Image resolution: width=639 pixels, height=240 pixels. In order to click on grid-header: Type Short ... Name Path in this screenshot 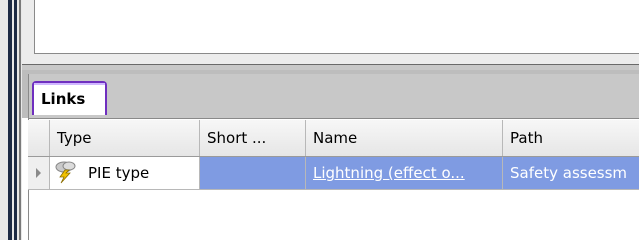, I will do `click(333, 138)`.